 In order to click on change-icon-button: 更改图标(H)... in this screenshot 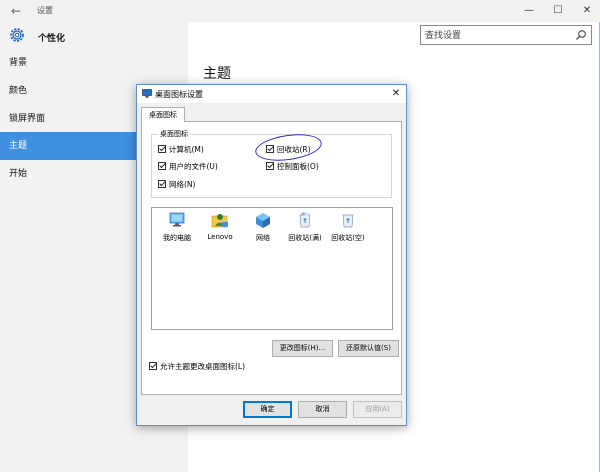, I will do `click(302, 348)`.